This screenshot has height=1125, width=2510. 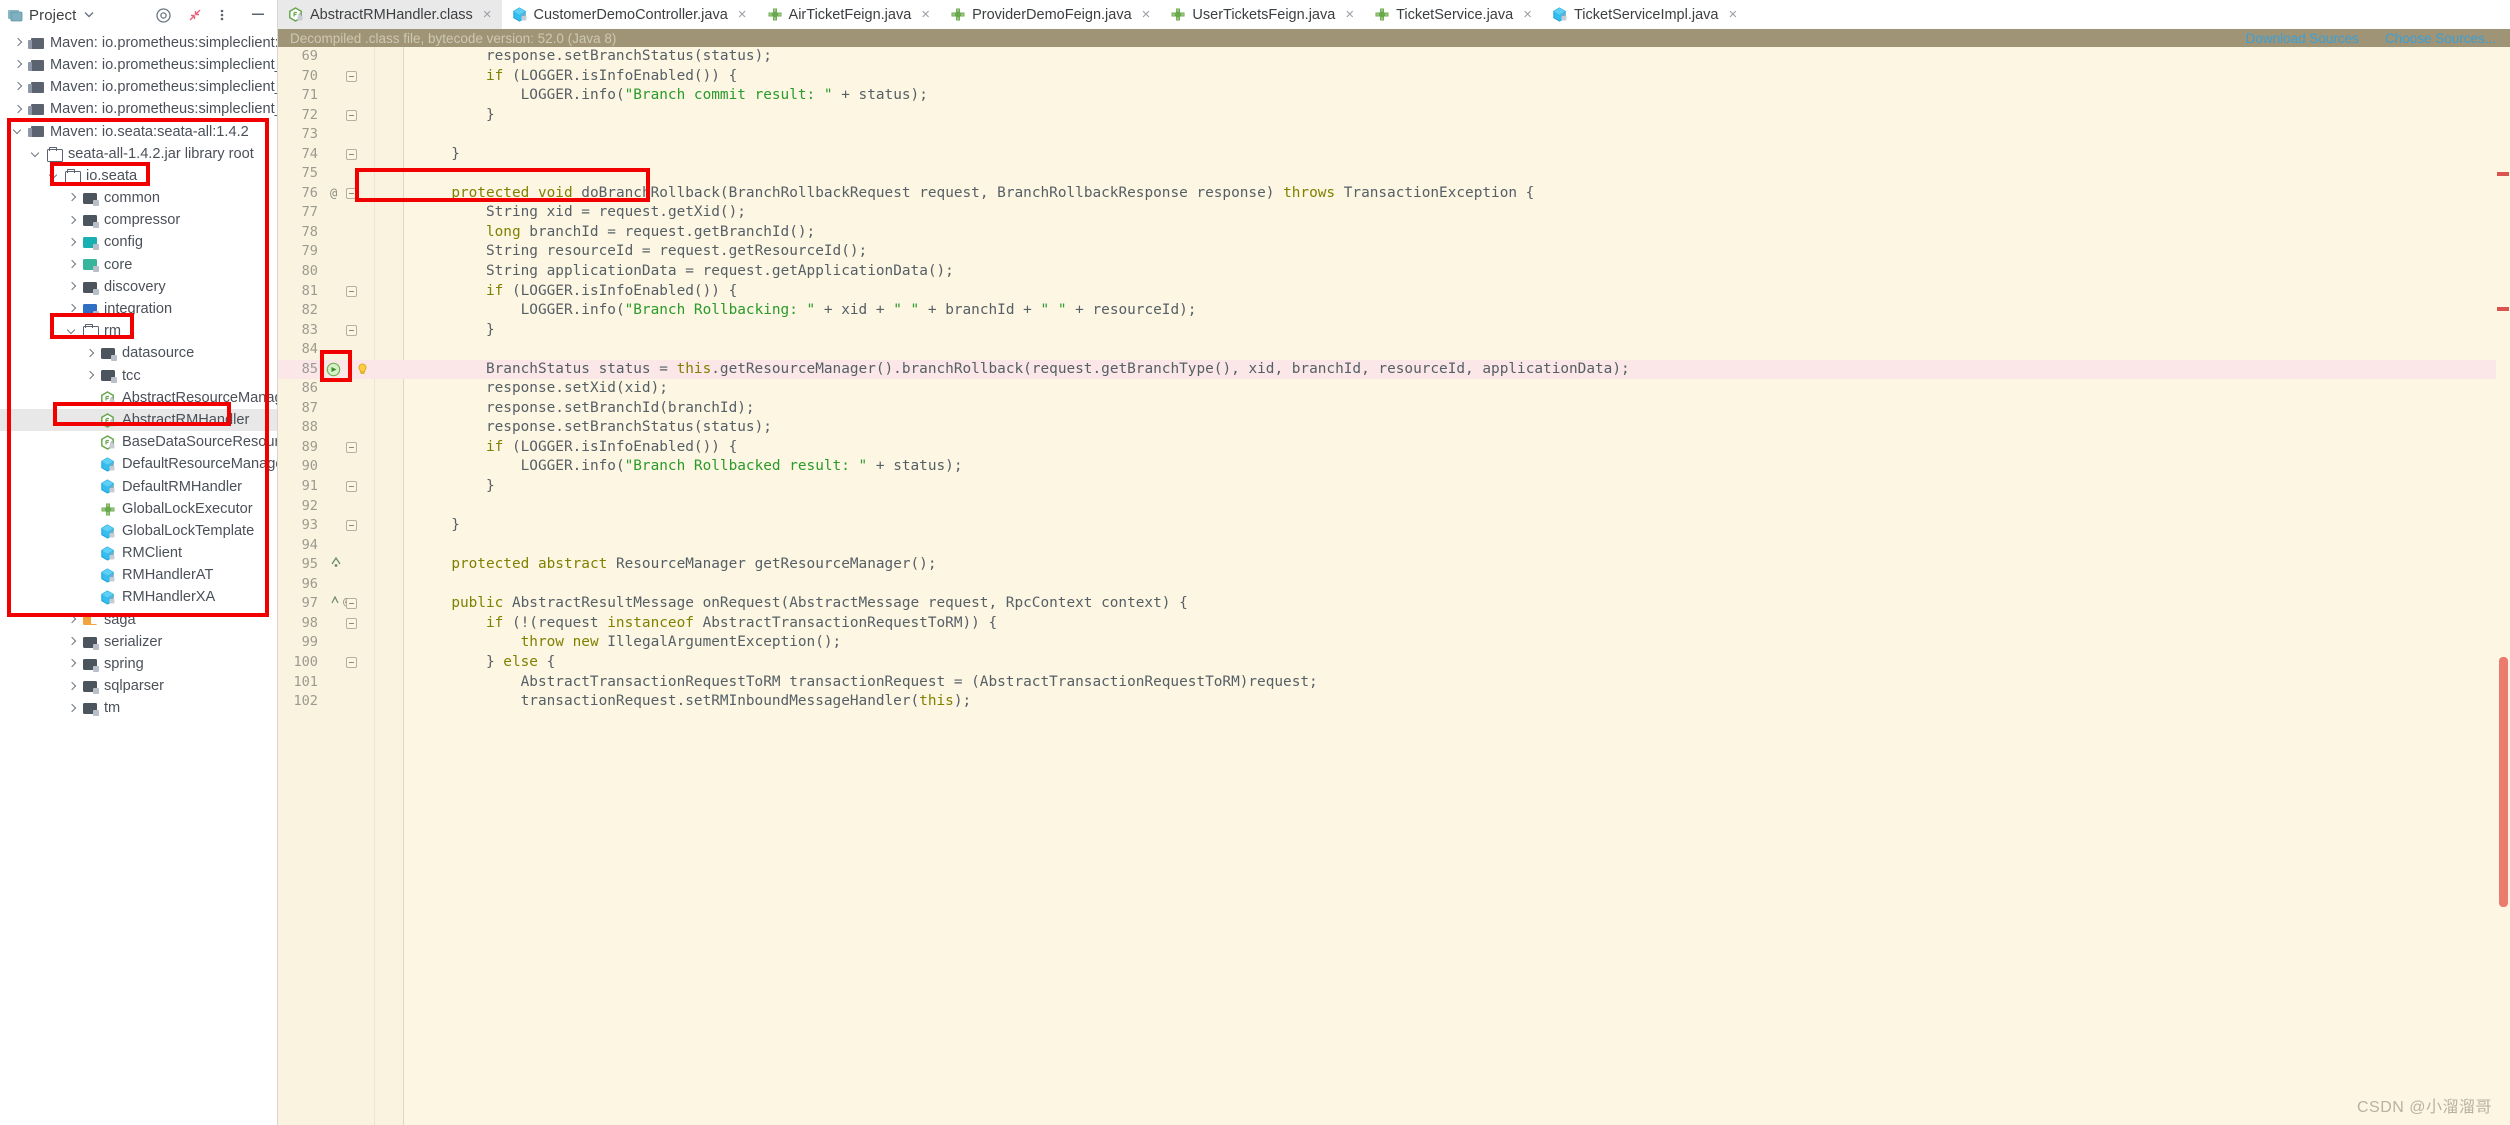 What do you see at coordinates (138, 398) in the screenshot?
I see `tree-item: AbstractResourceManager` at bounding box center [138, 398].